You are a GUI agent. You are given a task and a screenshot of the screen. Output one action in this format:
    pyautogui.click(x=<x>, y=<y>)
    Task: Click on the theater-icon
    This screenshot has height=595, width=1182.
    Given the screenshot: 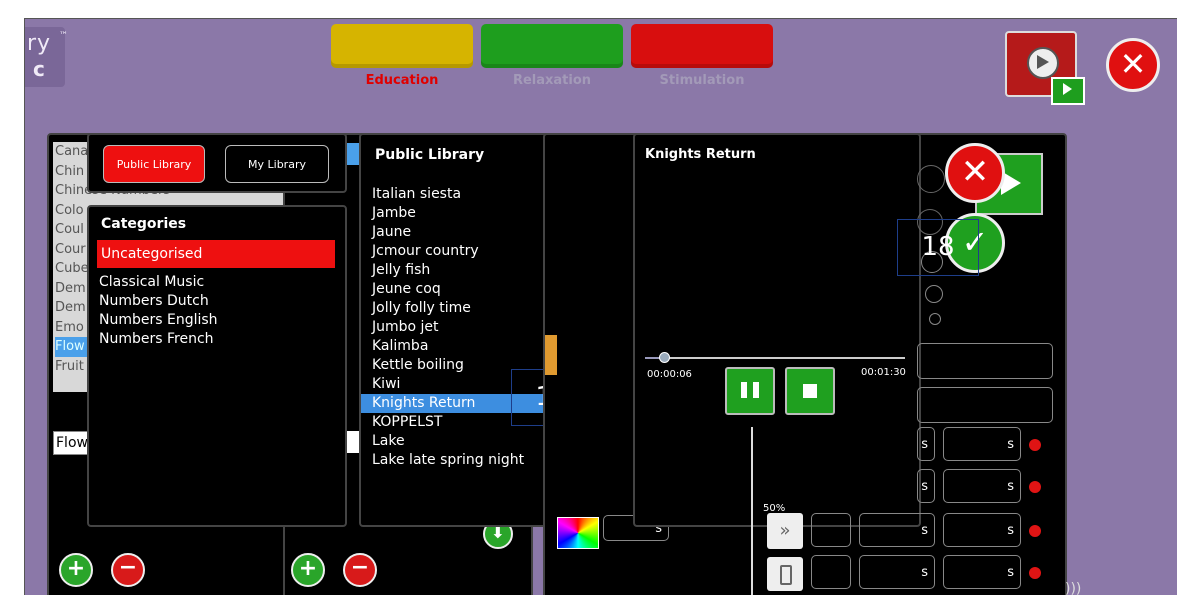 What is the action you would take?
    pyautogui.click(x=1045, y=68)
    